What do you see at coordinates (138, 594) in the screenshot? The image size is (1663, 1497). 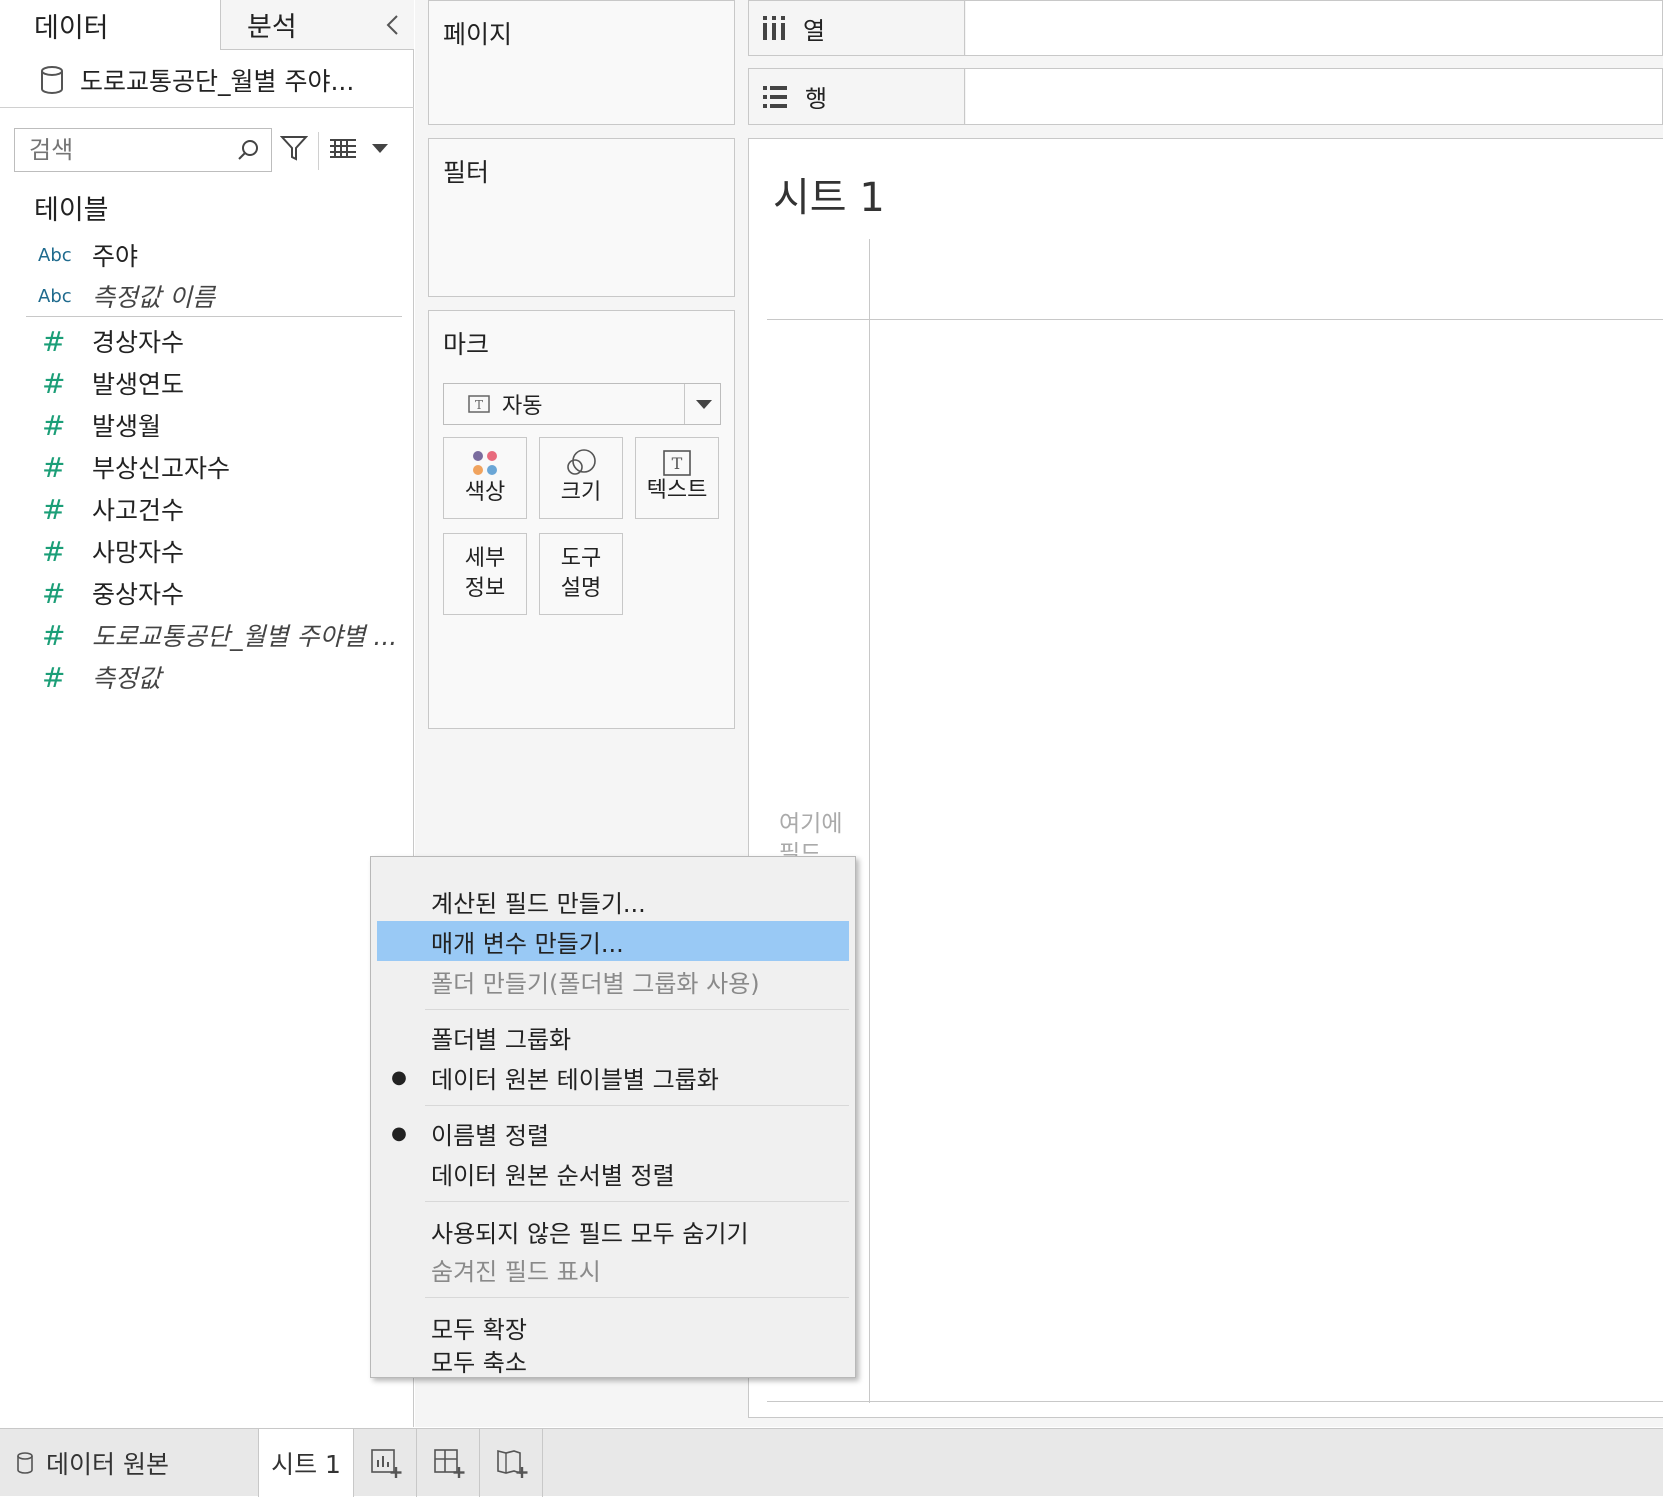 I see `field-name: 중상자수` at bounding box center [138, 594].